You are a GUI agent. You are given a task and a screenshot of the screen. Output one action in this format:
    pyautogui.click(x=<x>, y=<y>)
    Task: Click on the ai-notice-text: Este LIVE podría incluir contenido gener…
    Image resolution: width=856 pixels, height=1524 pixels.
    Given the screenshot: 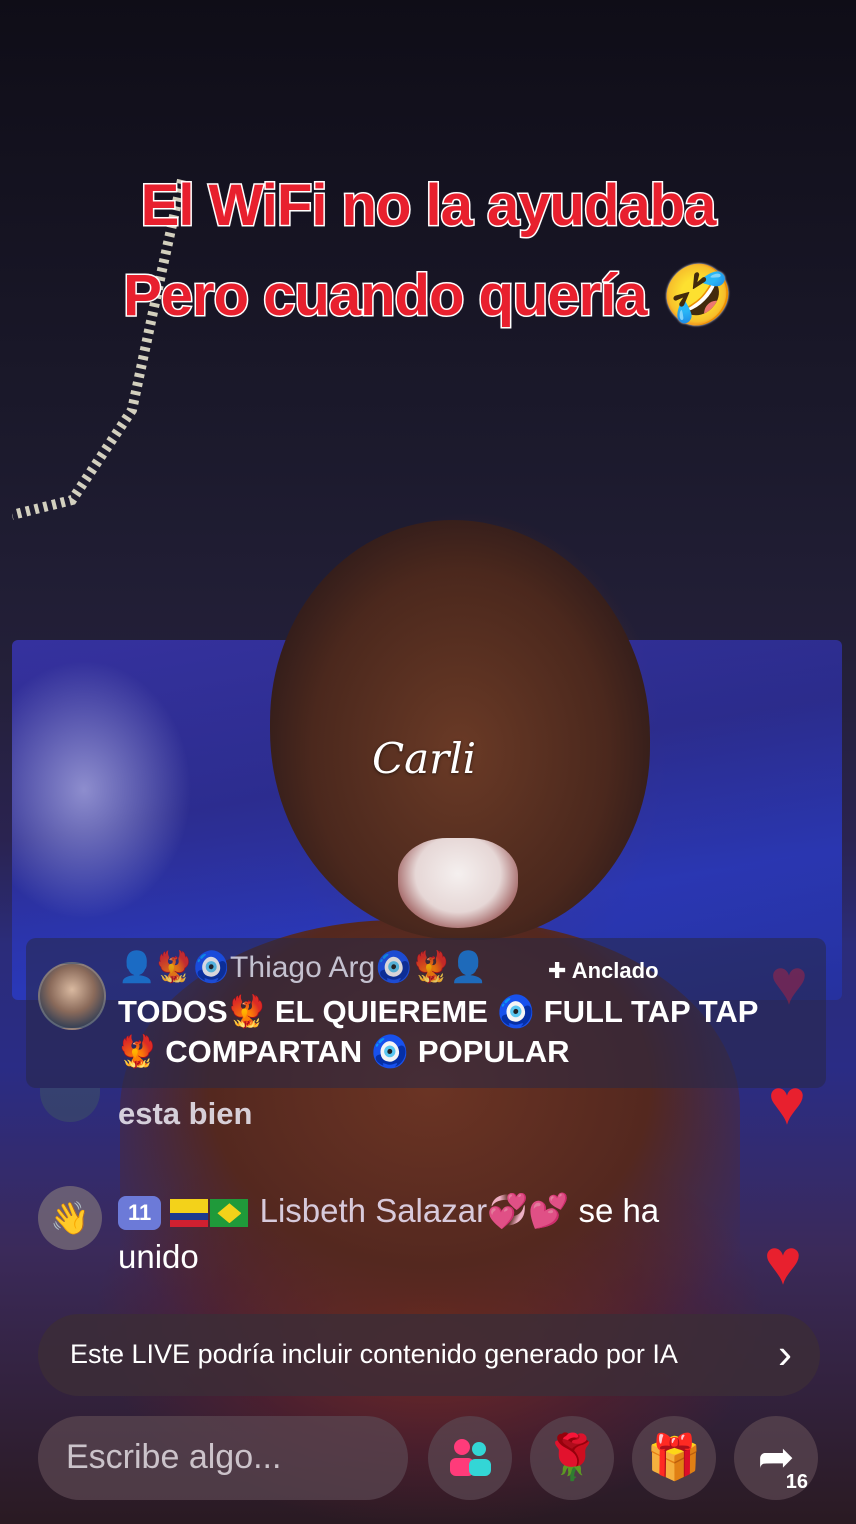 What is the action you would take?
    pyautogui.click(x=374, y=1354)
    